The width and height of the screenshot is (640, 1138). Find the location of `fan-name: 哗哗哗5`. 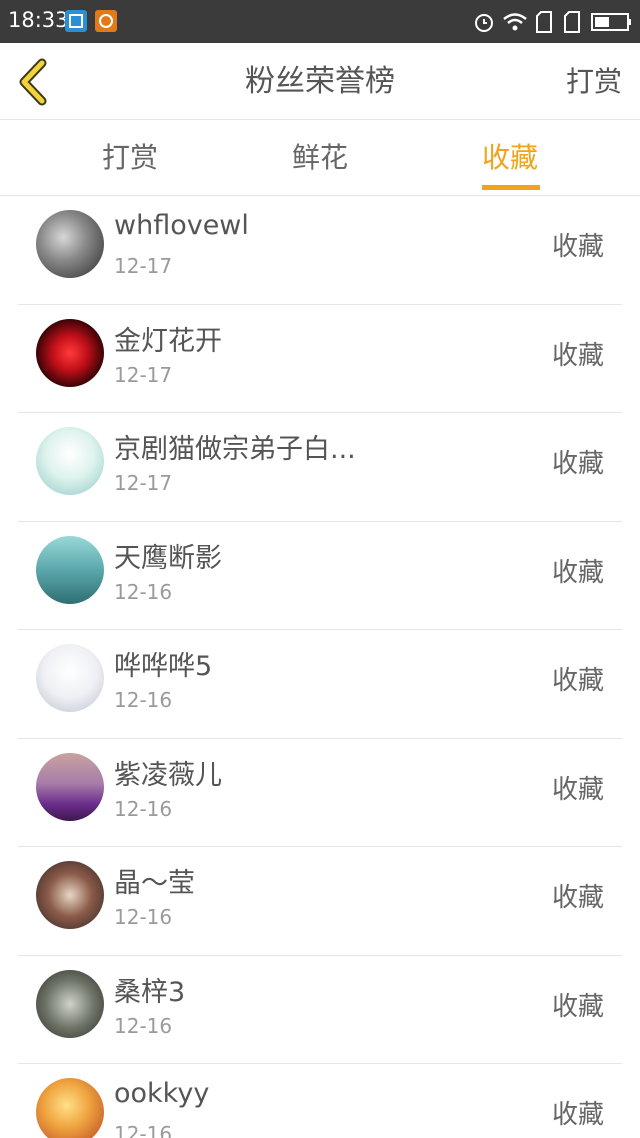

fan-name: 哗哗哗5 is located at coordinates (163, 666).